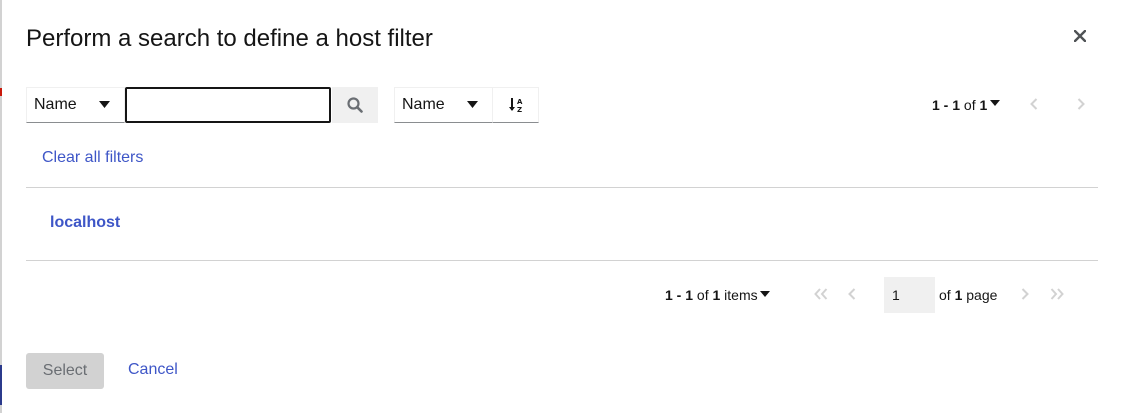  What do you see at coordinates (65, 371) in the screenshot?
I see `select-button: Select` at bounding box center [65, 371].